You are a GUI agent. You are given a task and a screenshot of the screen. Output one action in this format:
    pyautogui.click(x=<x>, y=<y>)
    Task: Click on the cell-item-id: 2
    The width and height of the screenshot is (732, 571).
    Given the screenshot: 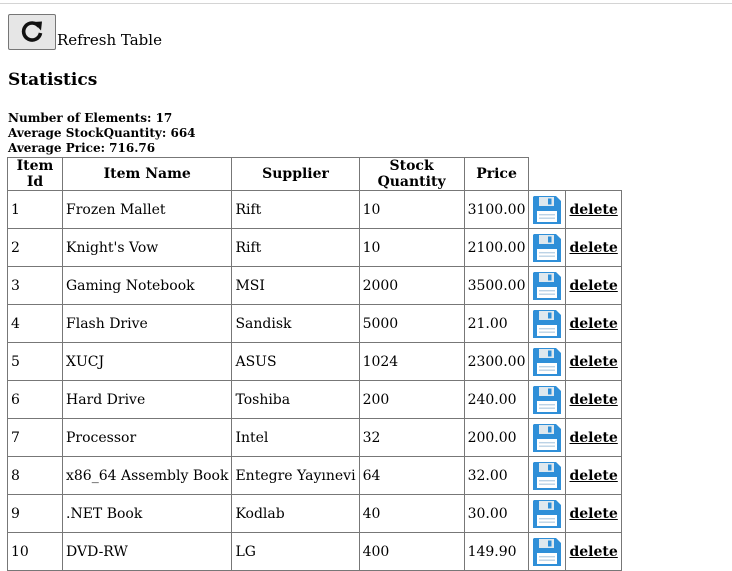 What is the action you would take?
    pyautogui.click(x=35, y=247)
    